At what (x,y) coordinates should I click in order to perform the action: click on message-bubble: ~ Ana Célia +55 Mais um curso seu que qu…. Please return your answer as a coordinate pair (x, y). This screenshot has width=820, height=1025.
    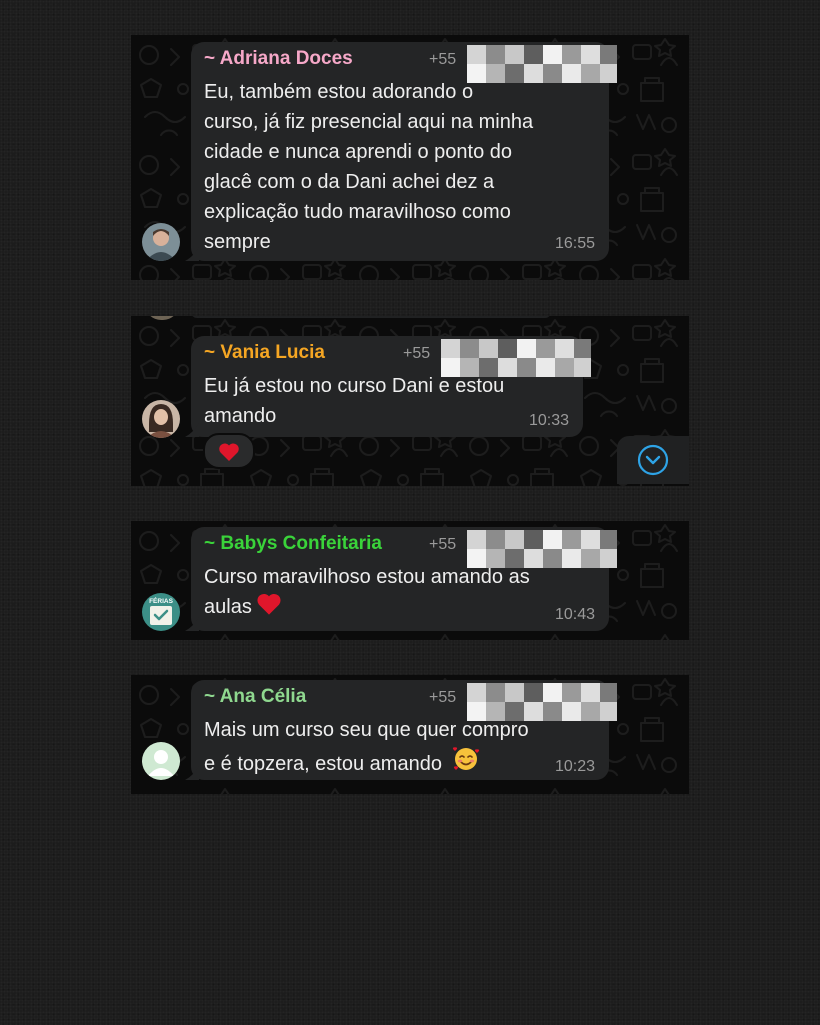
    Looking at the image, I should click on (401, 730).